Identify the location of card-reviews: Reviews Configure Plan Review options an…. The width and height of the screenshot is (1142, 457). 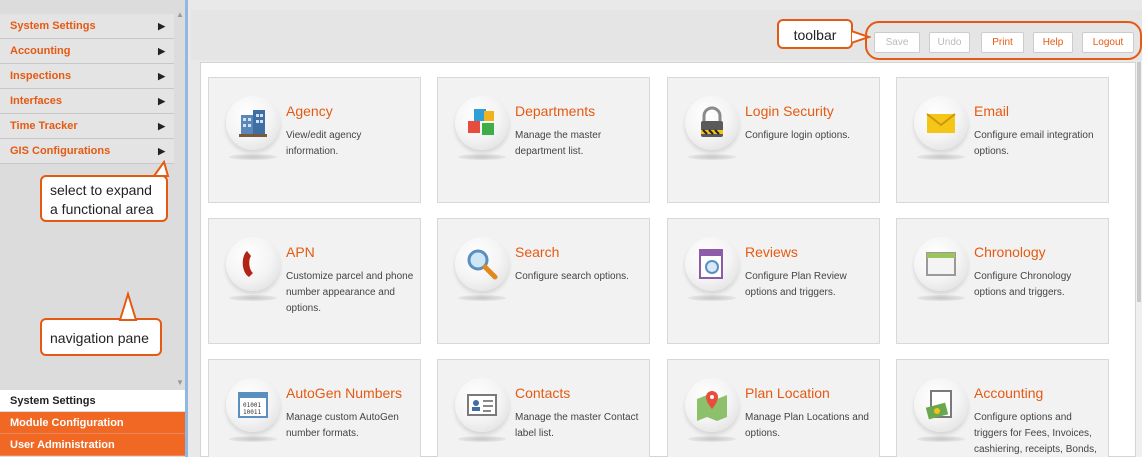
(773, 281).